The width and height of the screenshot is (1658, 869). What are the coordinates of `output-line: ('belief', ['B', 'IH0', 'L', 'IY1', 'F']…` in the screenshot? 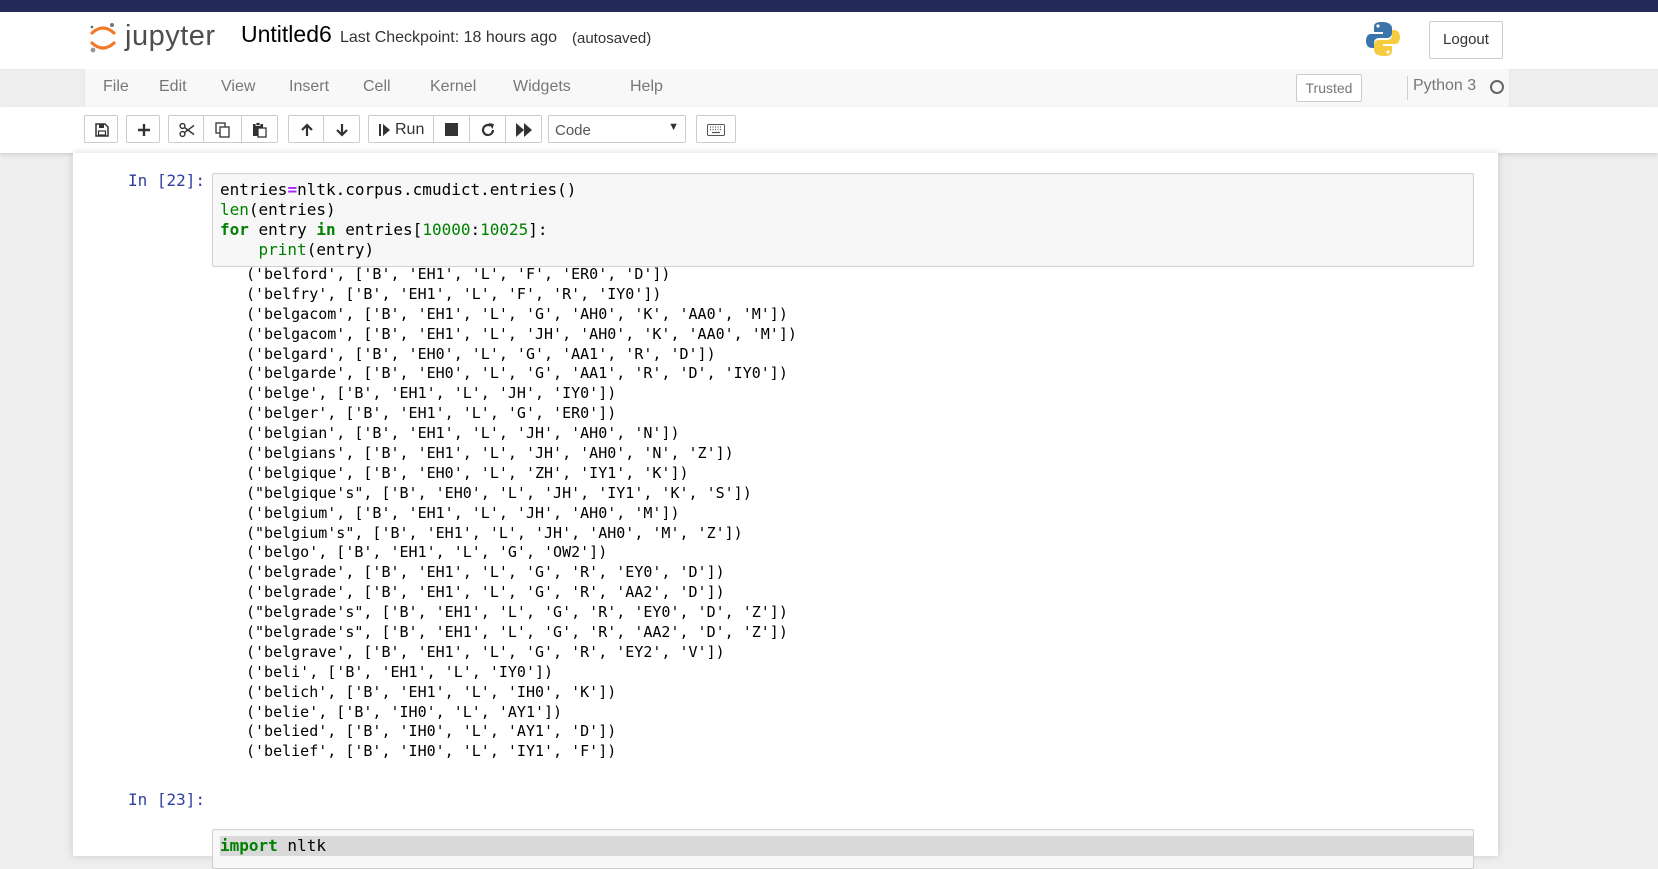 It's located at (431, 751).